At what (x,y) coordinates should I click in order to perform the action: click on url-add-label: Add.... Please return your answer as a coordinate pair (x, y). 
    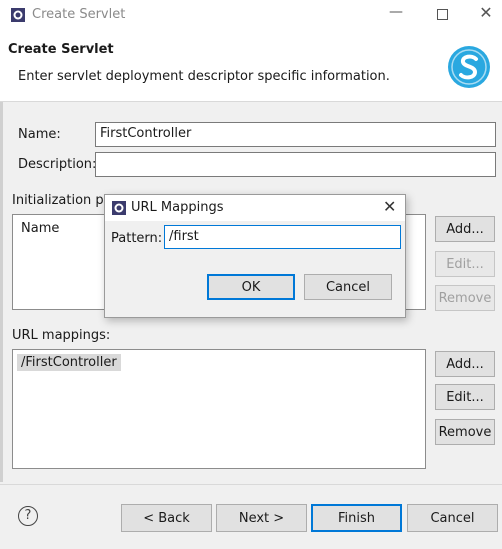
    Looking at the image, I should click on (465, 364).